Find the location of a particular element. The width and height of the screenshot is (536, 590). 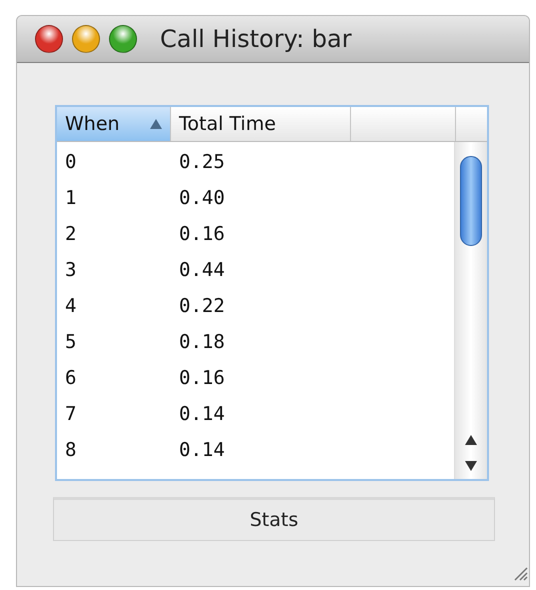

table-cell-text: 0.18 is located at coordinates (202, 342).